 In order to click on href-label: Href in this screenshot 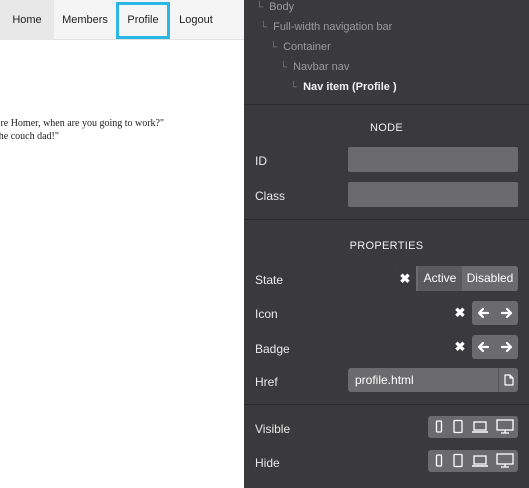, I will do `click(266, 382)`.